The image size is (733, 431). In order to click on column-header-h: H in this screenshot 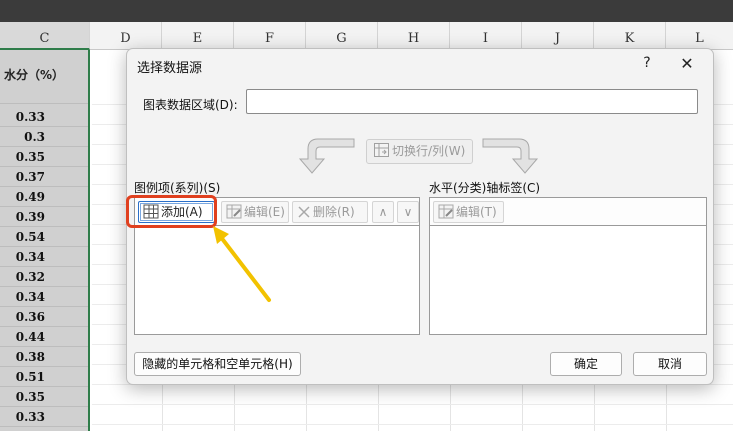, I will do `click(414, 36)`.